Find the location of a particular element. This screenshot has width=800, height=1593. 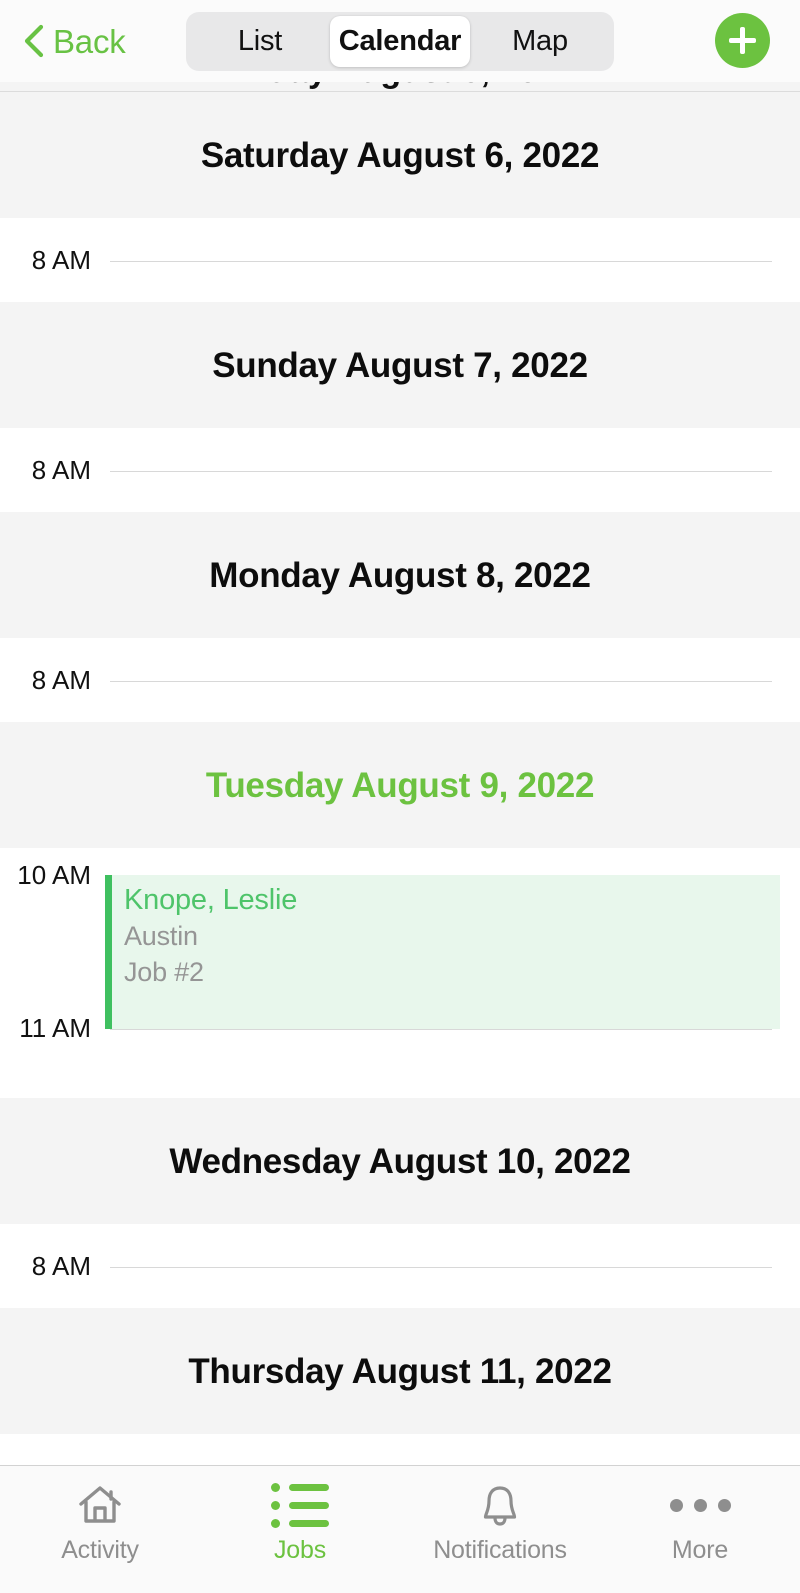

calendar-event-knope-leslie: Knope, Leslie Austin Job #2 is located at coordinates (442, 952).